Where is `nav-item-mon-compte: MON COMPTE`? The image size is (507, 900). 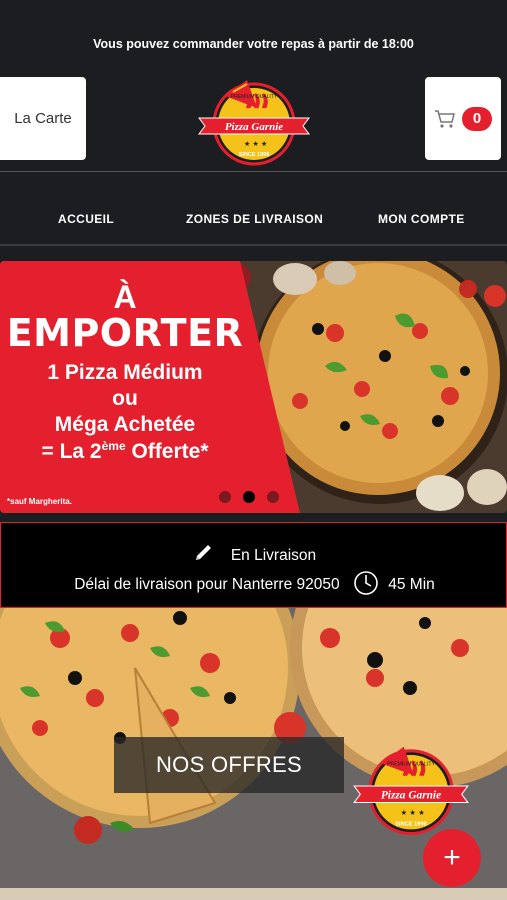 nav-item-mon-compte: MON COMPTE is located at coordinates (421, 219).